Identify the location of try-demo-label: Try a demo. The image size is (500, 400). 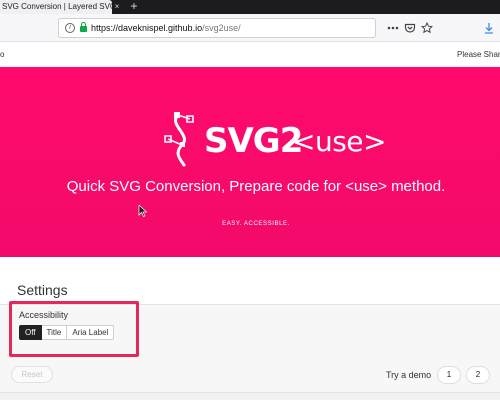
(409, 375).